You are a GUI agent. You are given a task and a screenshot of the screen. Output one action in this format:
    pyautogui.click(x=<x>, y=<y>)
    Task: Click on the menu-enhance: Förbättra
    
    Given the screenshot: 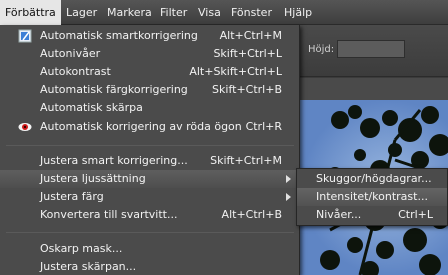 What is the action you would take?
    pyautogui.click(x=30, y=12)
    